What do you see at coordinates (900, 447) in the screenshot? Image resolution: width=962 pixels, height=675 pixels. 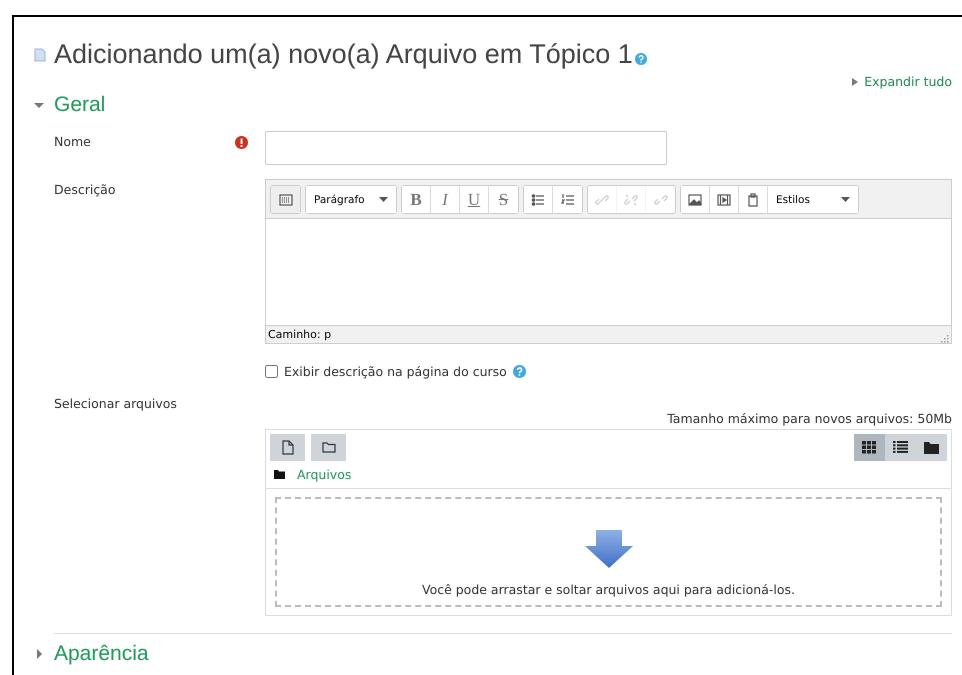 I see `list-icon` at bounding box center [900, 447].